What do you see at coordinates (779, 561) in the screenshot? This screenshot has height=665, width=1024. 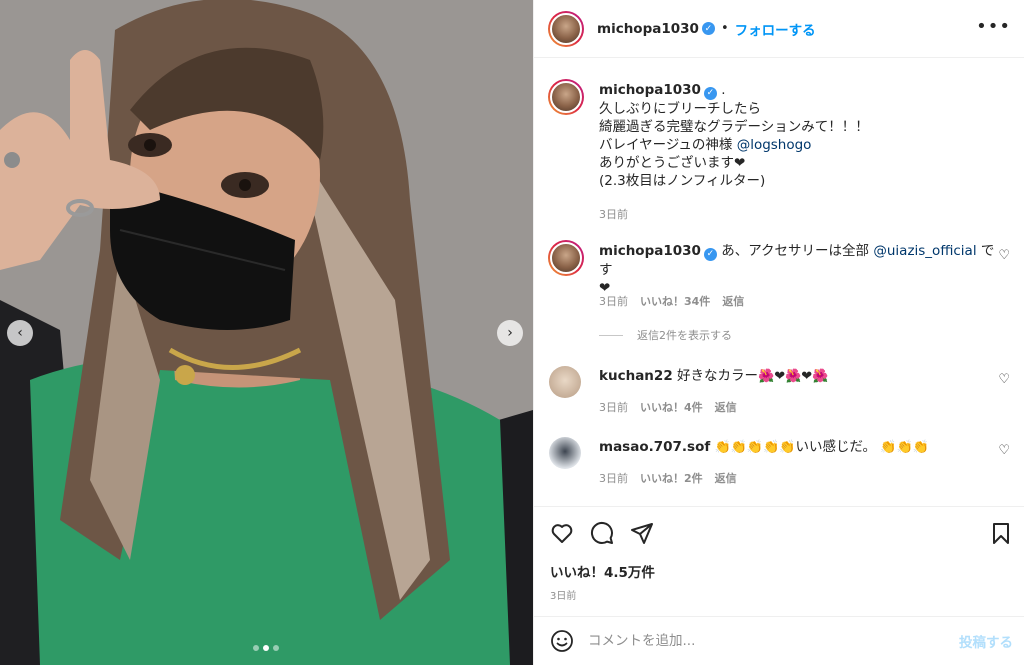 I see `post-actions: いいね！4.5万件 3日前` at bounding box center [779, 561].